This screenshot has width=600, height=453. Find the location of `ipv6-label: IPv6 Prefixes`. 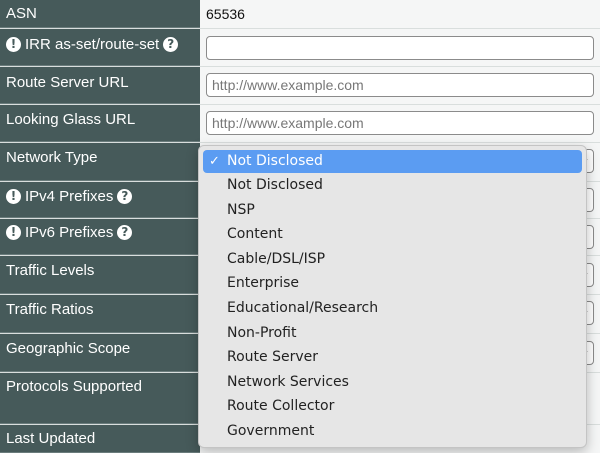

ipv6-label: IPv6 Prefixes is located at coordinates (69, 232).